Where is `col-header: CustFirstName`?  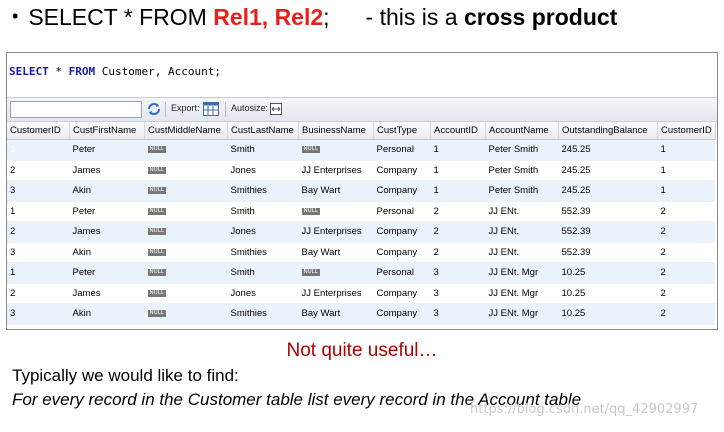
col-header: CustFirstName is located at coordinates (107, 131).